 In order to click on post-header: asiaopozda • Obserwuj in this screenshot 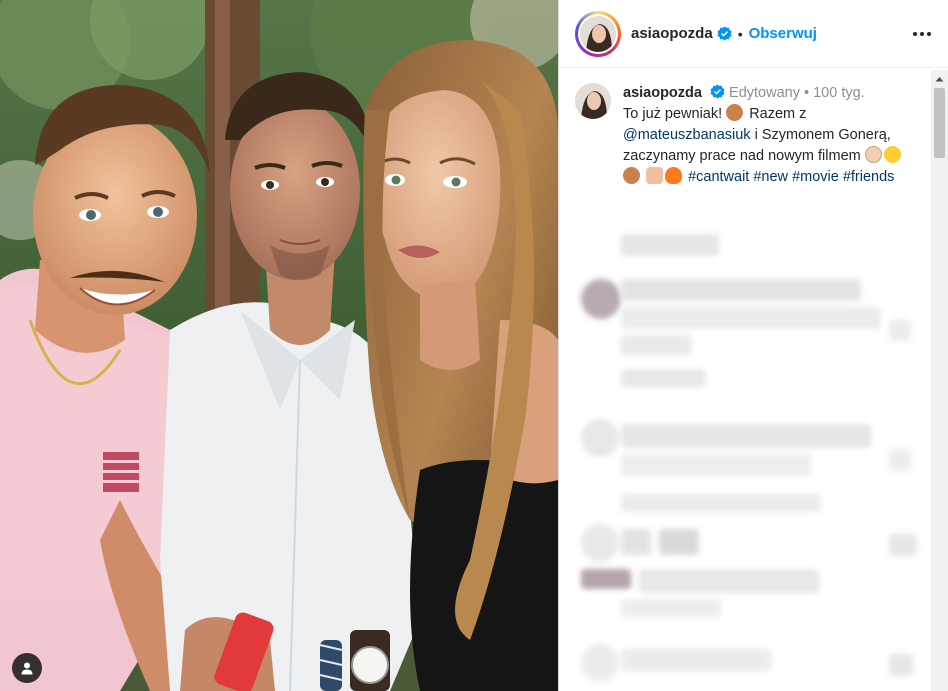, I will do `click(753, 34)`.